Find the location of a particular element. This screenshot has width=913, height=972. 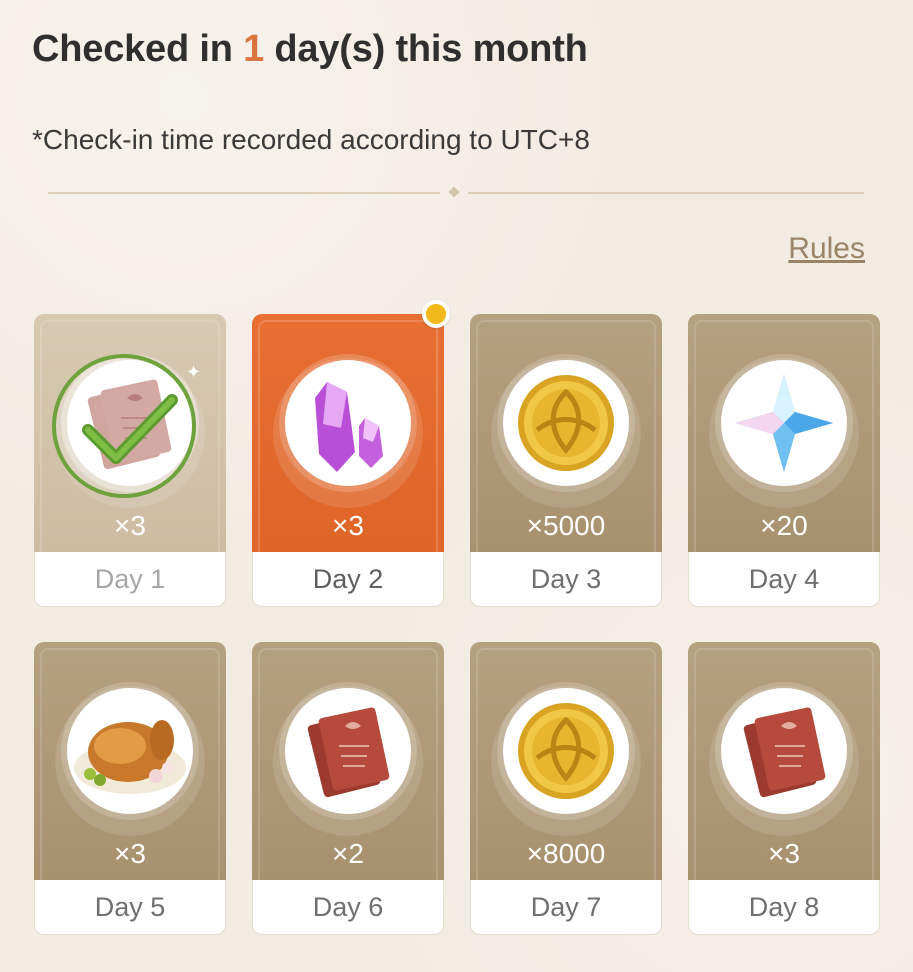

day-label: Day 2 is located at coordinates (348, 579).